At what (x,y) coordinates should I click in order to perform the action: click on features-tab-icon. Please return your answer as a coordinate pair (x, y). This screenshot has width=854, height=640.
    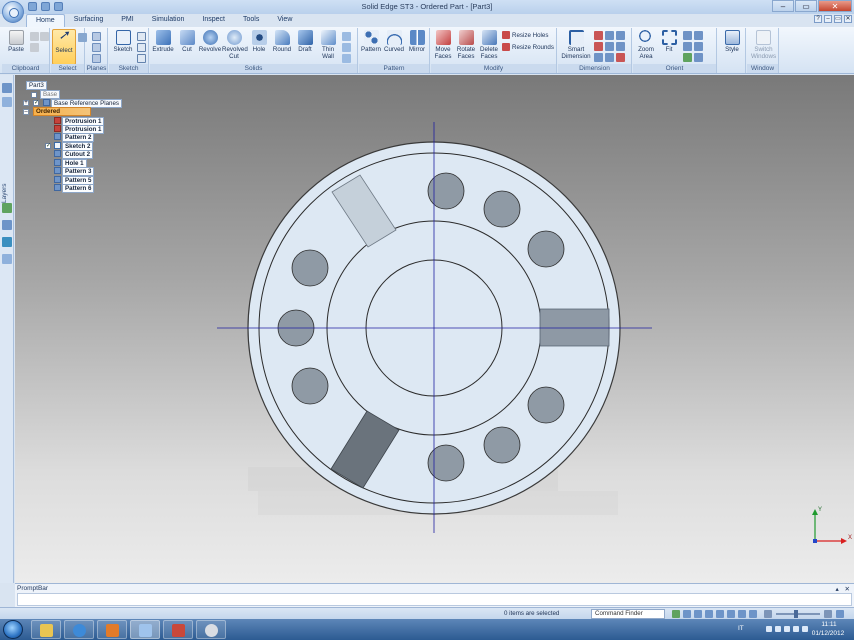
    Looking at the image, I should click on (7, 102).